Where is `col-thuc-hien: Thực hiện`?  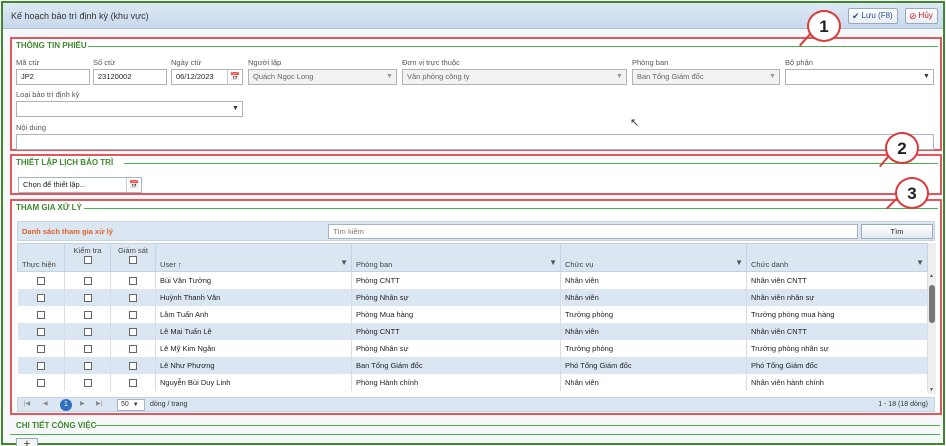 col-thuc-hien: Thực hiện is located at coordinates (41, 257).